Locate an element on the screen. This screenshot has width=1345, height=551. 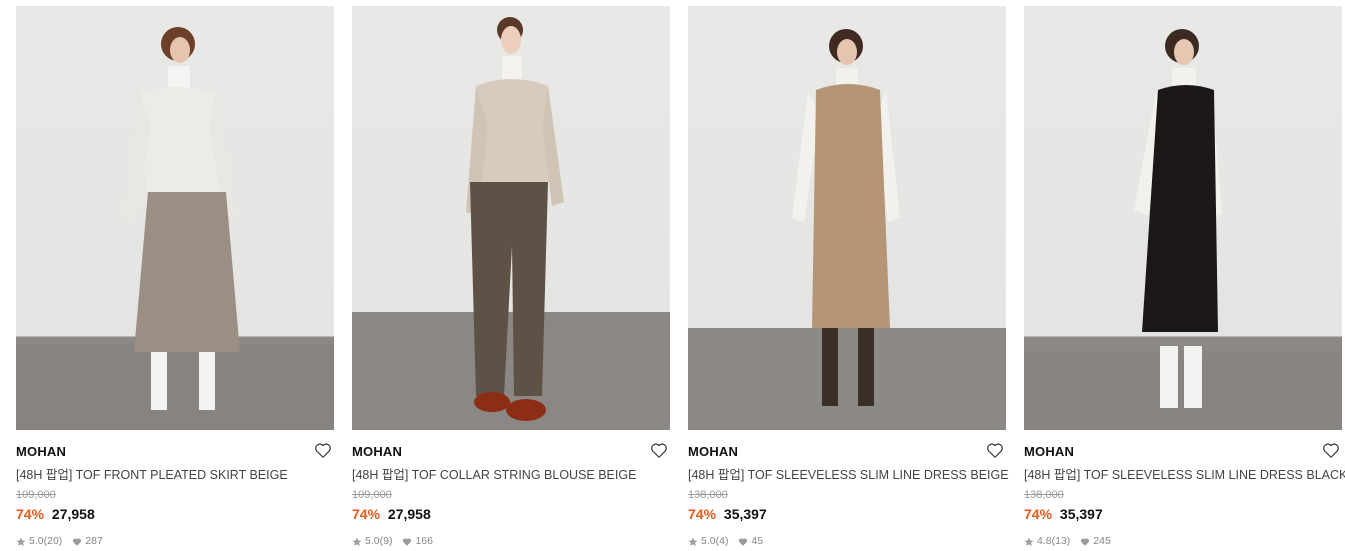
product-stats: 5.0 (4) 45 is located at coordinates (847, 541).